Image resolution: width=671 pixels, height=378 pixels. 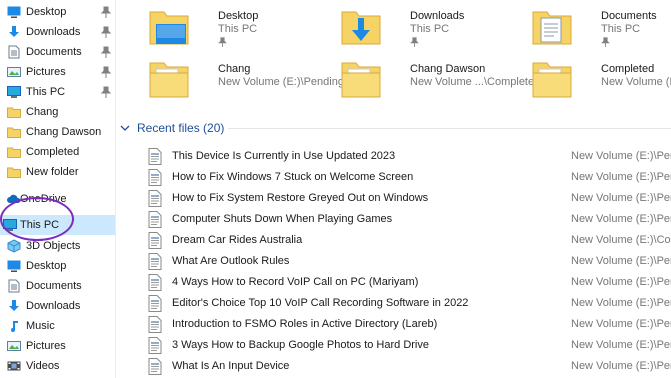 I want to click on sidebar-item-onedrive: OneDrive, so click(x=57, y=199).